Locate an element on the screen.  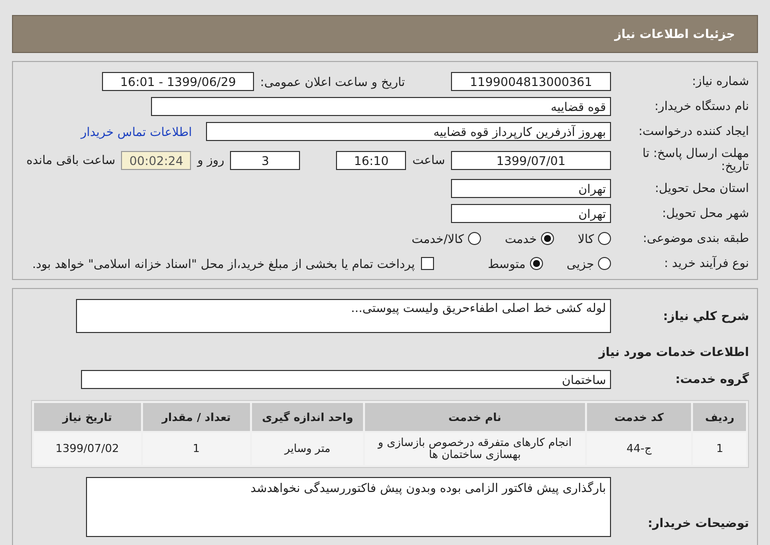
table-cell: متر وسایر is located at coordinates (308, 449).